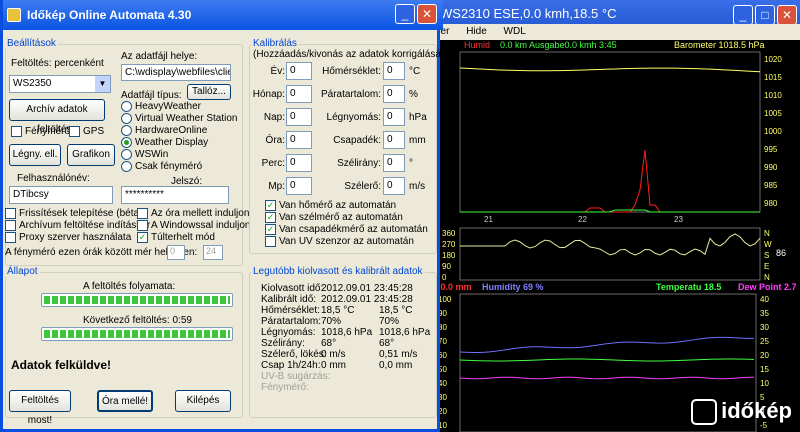 The image size is (800, 432). What do you see at coordinates (787, 15) in the screenshot?
I see `close-button: ✕` at bounding box center [787, 15].